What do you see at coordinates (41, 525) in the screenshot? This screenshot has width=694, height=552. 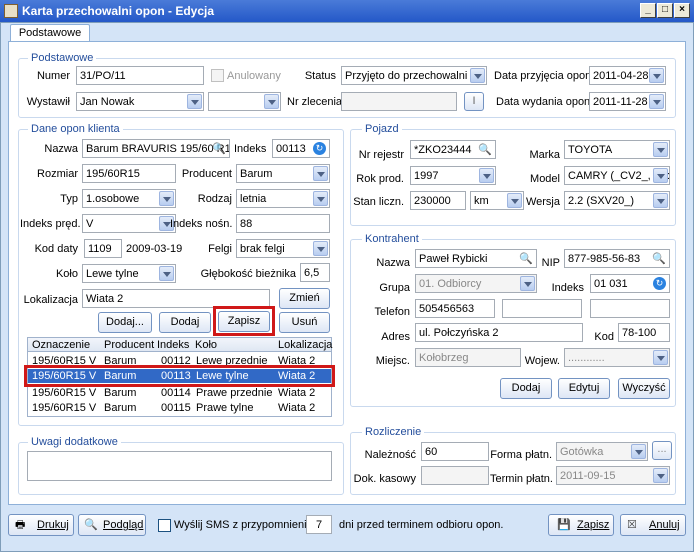 I see `drukuj-button: 🖶 Drukuj` at bounding box center [41, 525].